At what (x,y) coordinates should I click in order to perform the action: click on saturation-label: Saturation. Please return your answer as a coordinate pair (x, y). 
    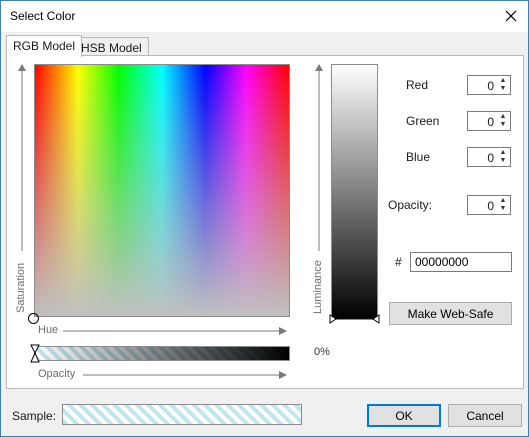
    Looking at the image, I should click on (21, 287).